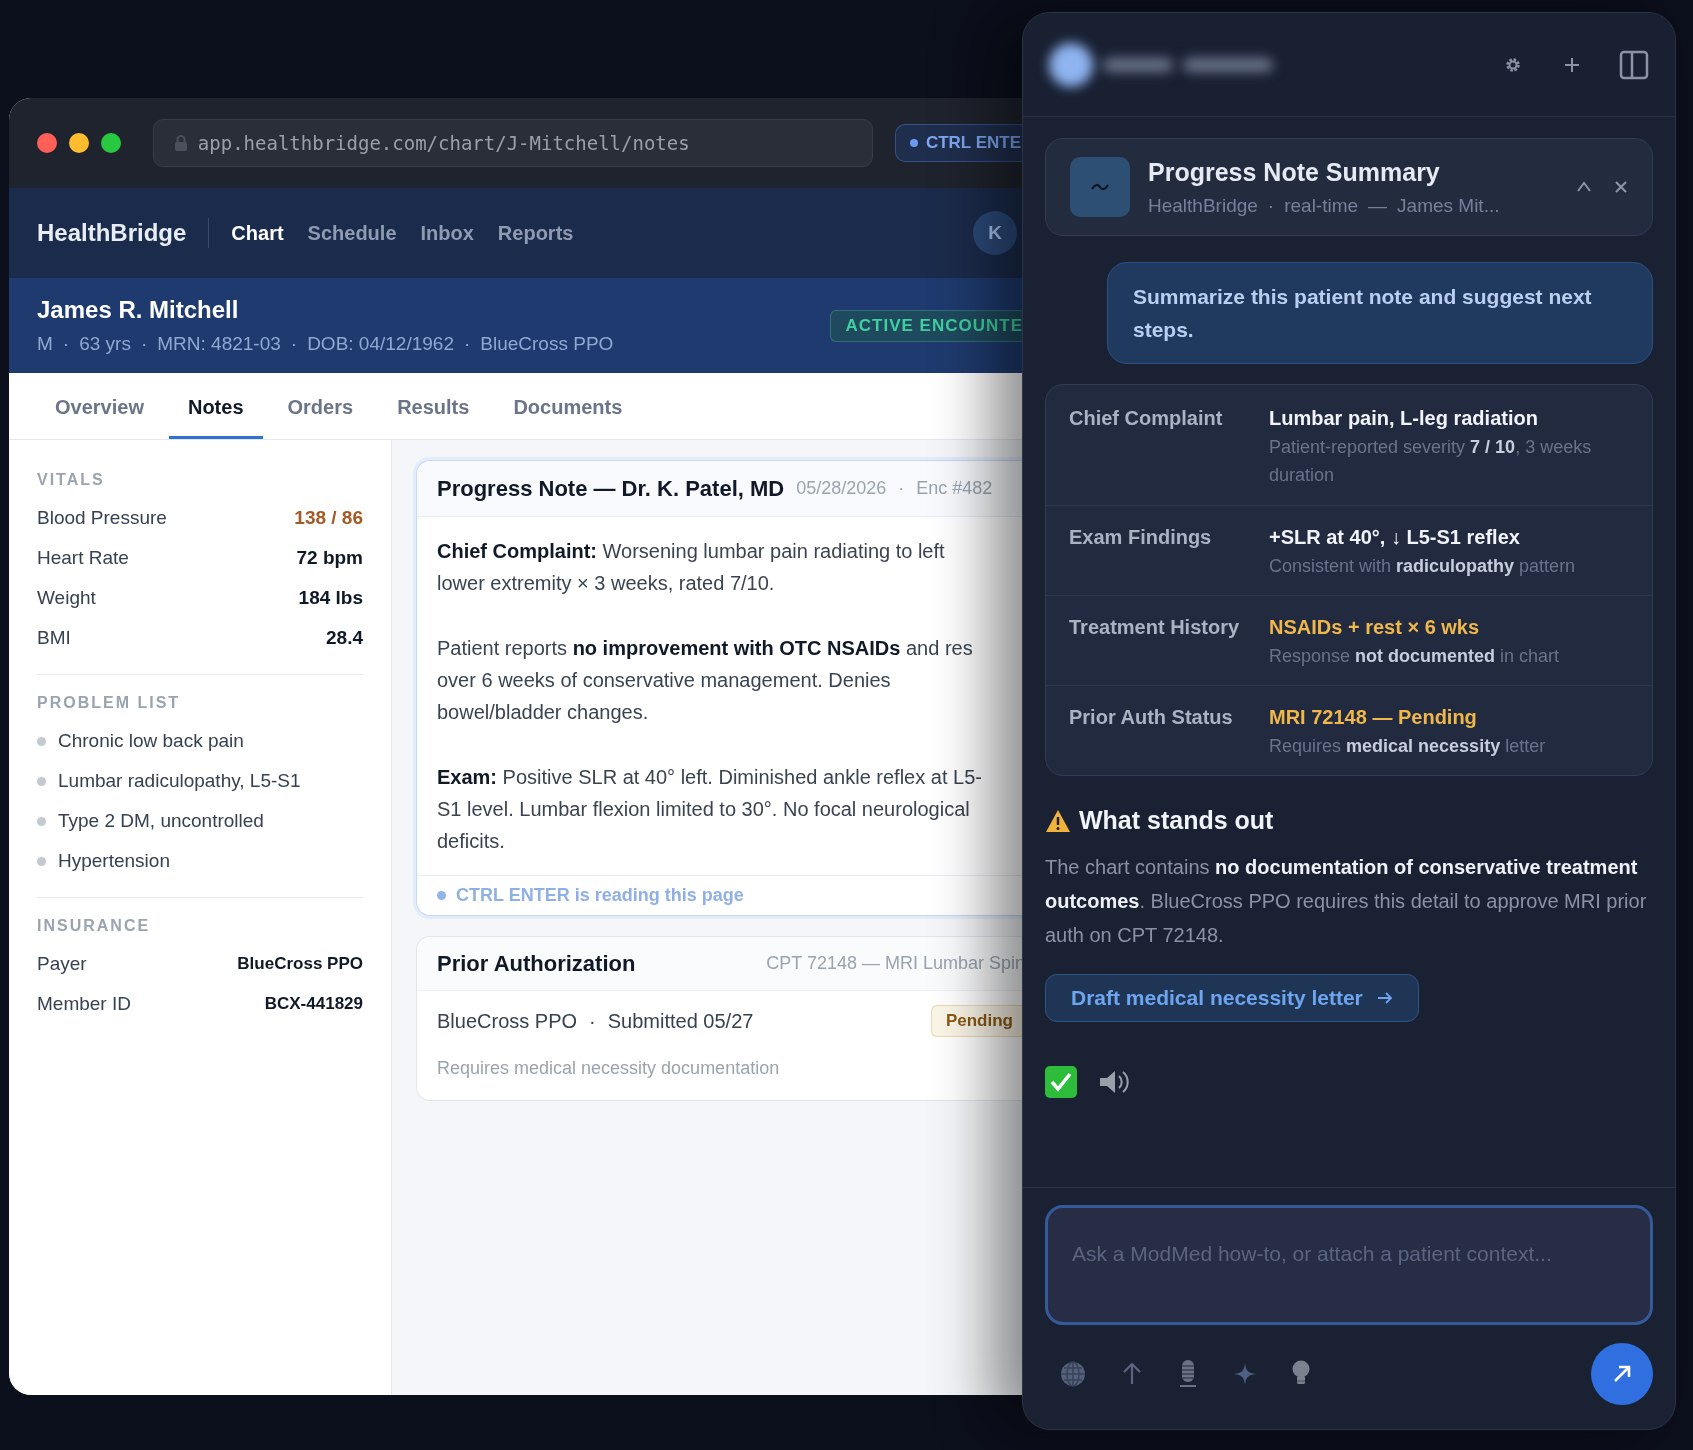 This screenshot has width=1693, height=1450. I want to click on row-detail: Consistent with radiculopathy pattern, so click(1422, 566).